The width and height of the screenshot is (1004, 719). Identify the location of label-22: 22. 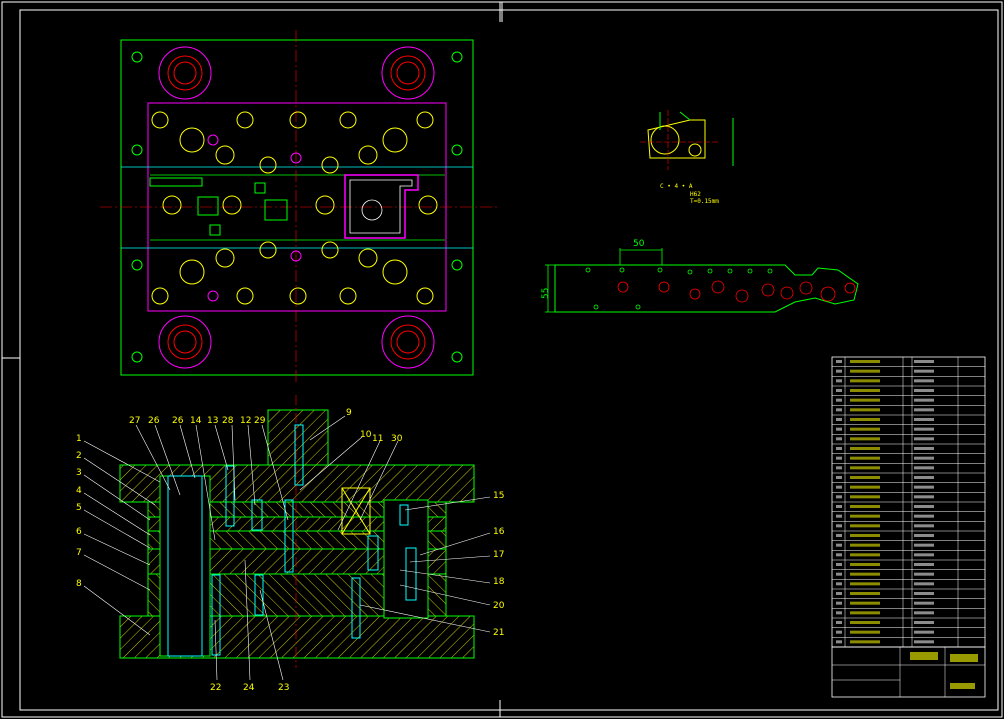
(215, 688).